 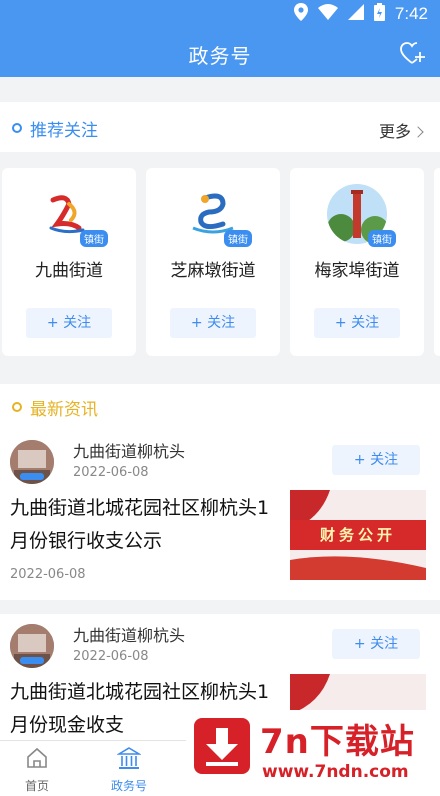 What do you see at coordinates (411, 13) in the screenshot?
I see `status-time: 7:42` at bounding box center [411, 13].